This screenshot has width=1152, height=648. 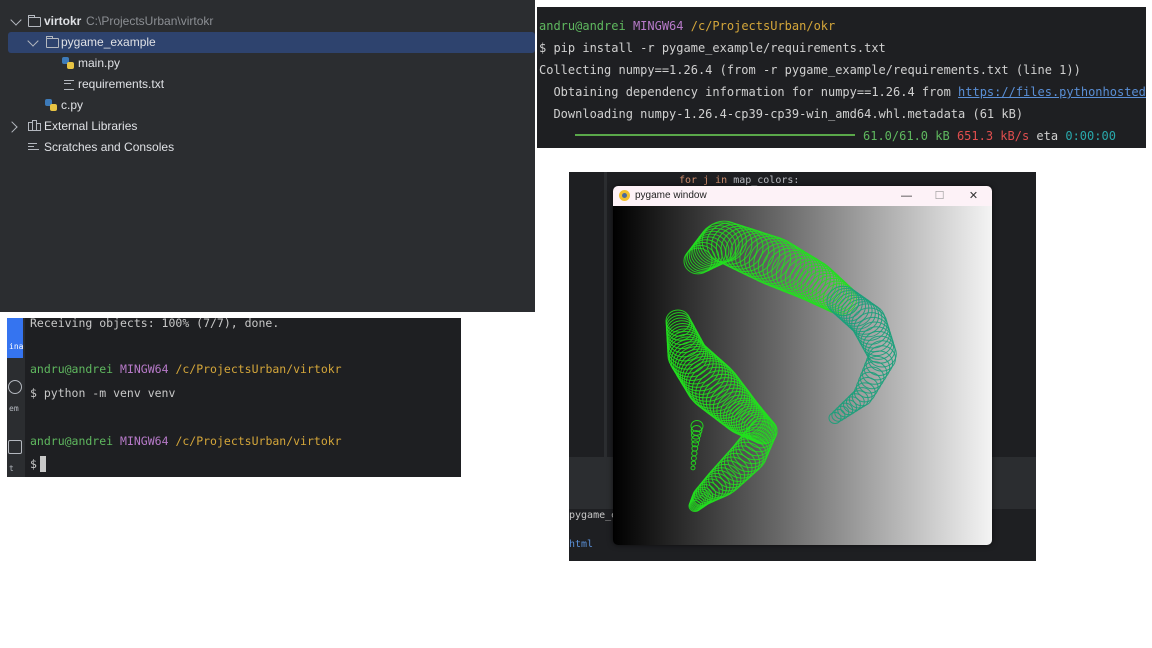 What do you see at coordinates (63, 21) in the screenshot?
I see `tree-root-name: virtokr` at bounding box center [63, 21].